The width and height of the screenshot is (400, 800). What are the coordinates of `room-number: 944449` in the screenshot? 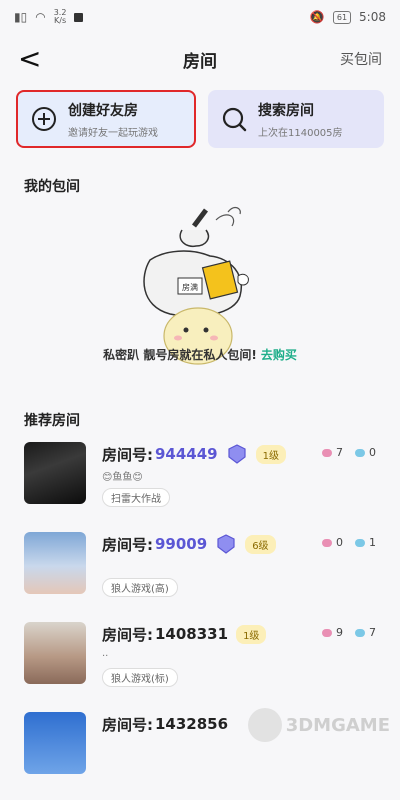 It's located at (186, 454).